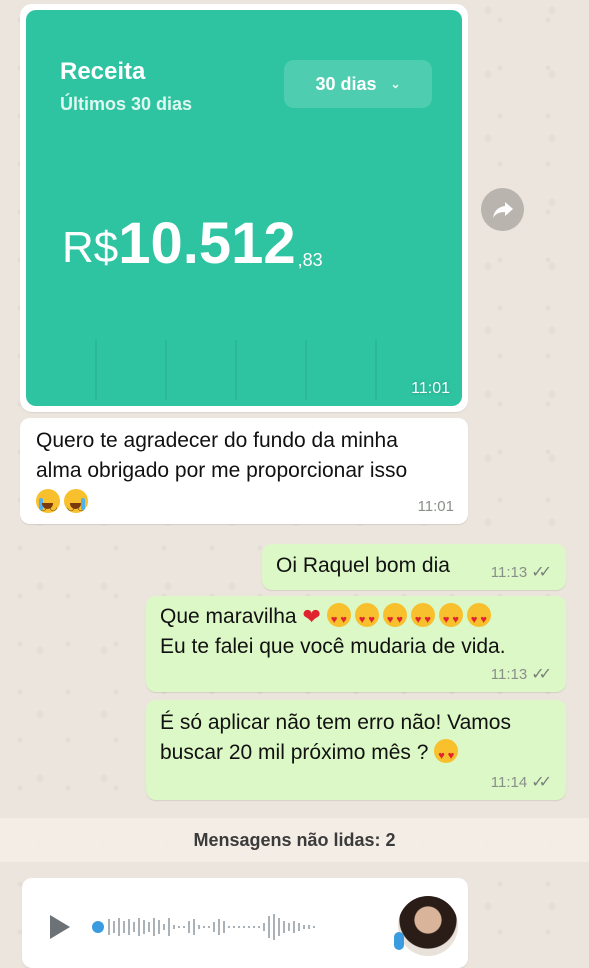  What do you see at coordinates (311, 616) in the screenshot?
I see `red-heart-icon: ❤` at bounding box center [311, 616].